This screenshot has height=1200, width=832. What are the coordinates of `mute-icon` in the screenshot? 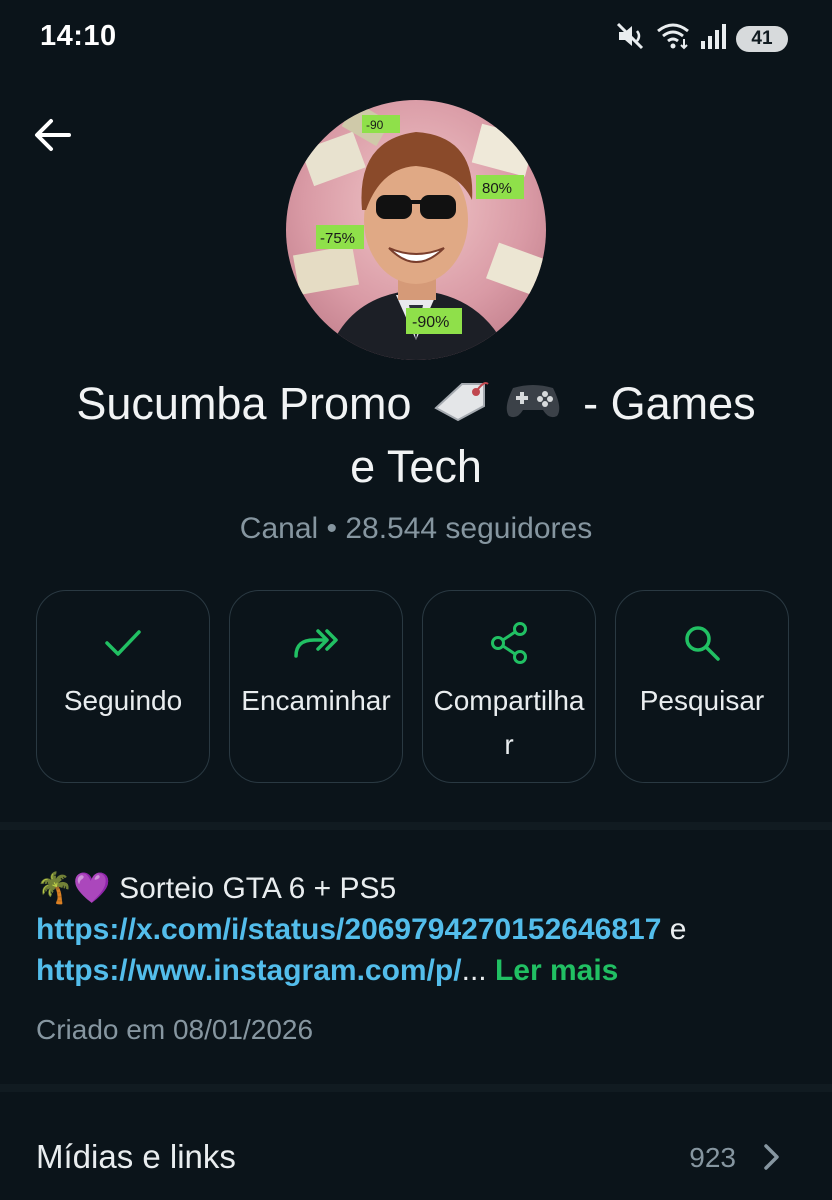 It's located at (631, 38).